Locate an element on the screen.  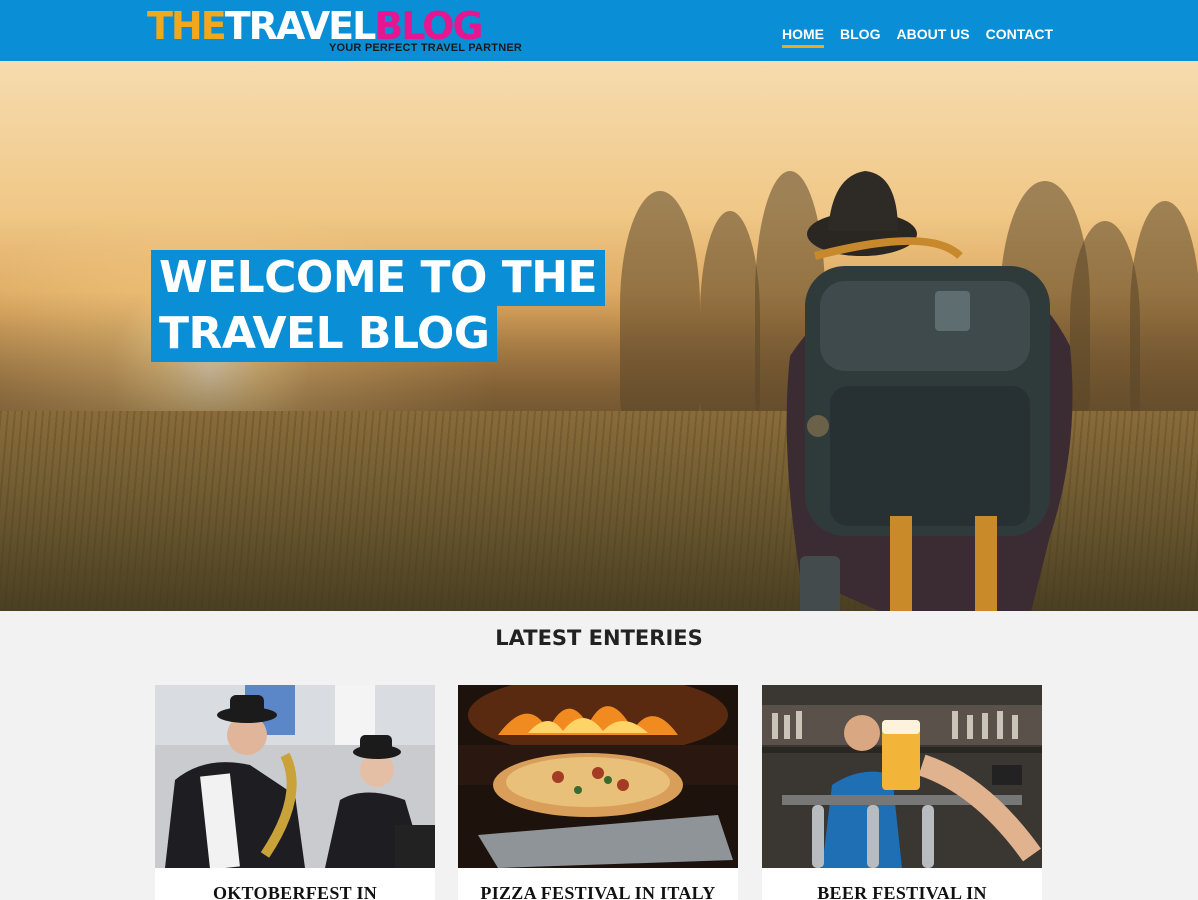
entry-card-beer-festival: BEER FESTIVAL IN is located at coordinates (902, 792).